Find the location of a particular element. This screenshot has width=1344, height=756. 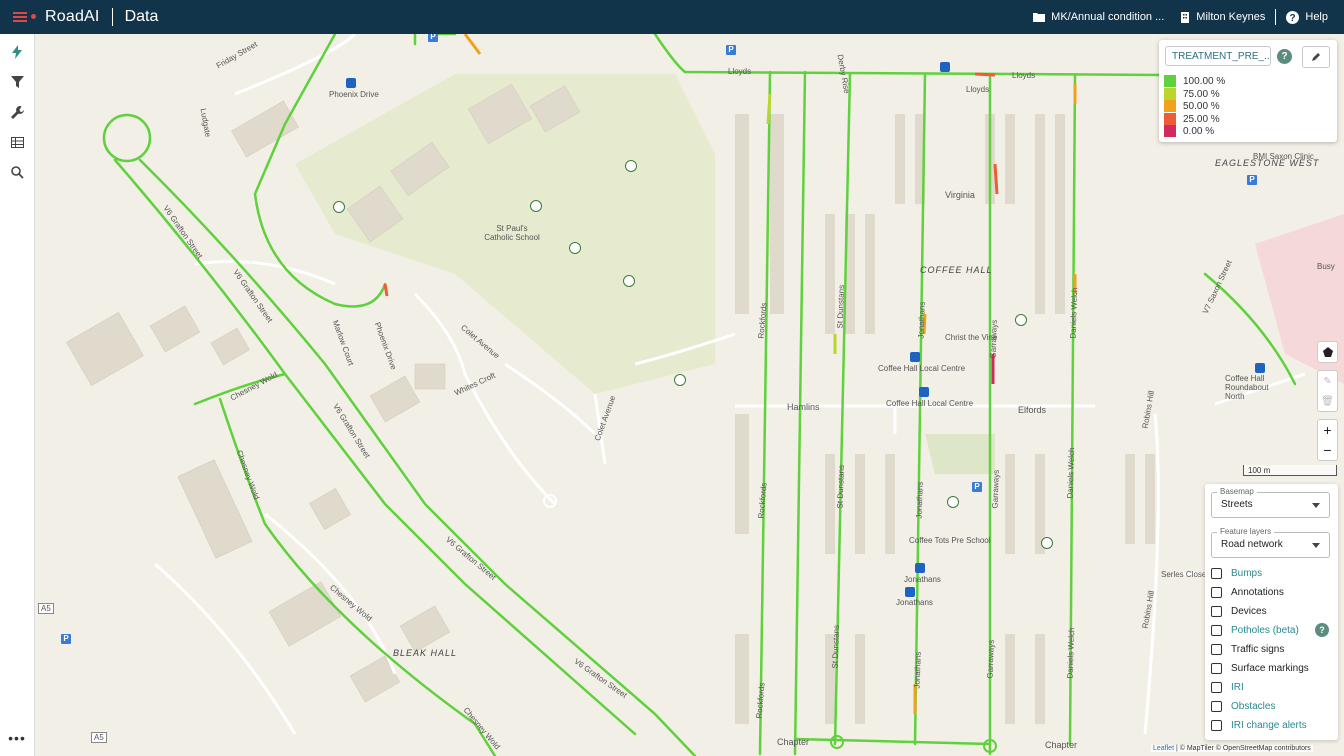

legend-entry: 25.00 % is located at coordinates (1192, 119).